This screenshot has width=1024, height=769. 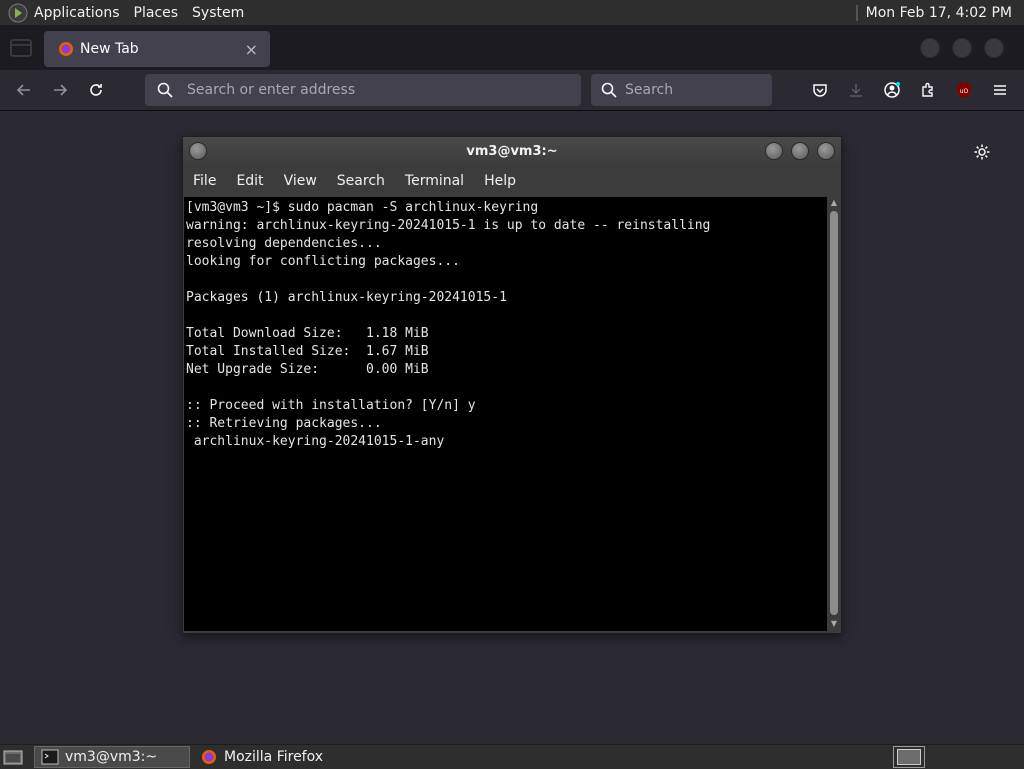 I want to click on back-button, so click(x=24, y=90).